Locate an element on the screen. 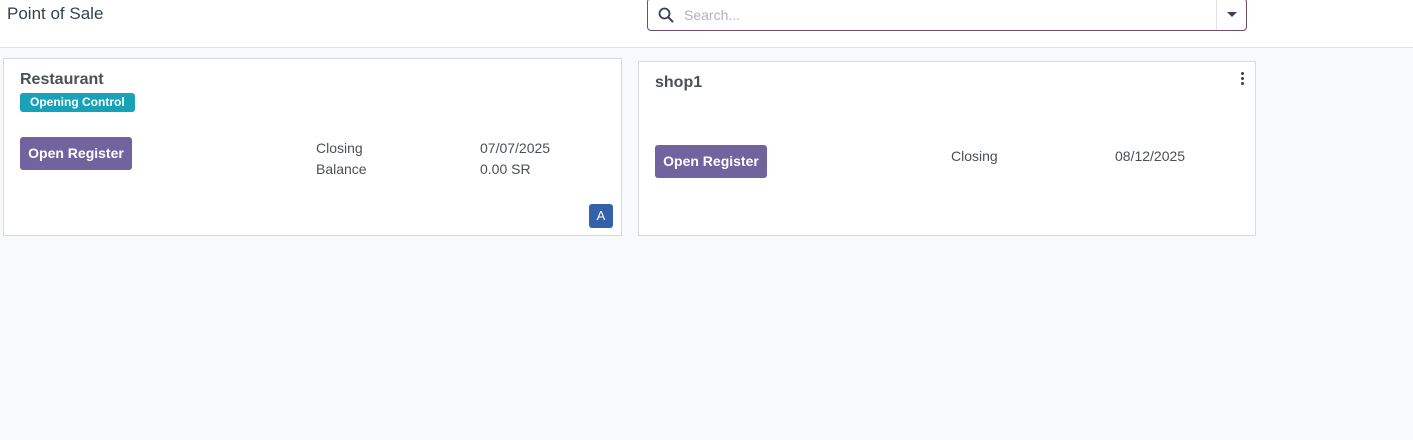 The height and width of the screenshot is (440, 1413). search-bar is located at coordinates (947, 15).